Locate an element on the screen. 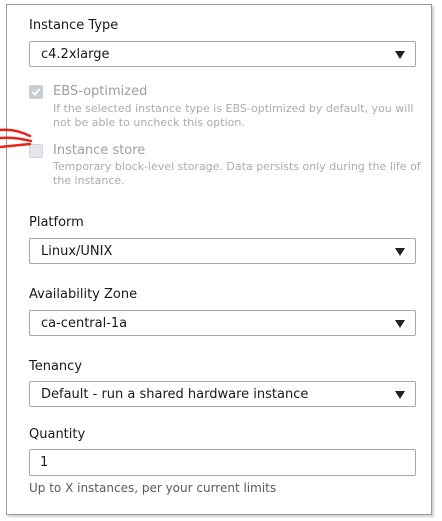  checkmark-icon is located at coordinates (36, 92).